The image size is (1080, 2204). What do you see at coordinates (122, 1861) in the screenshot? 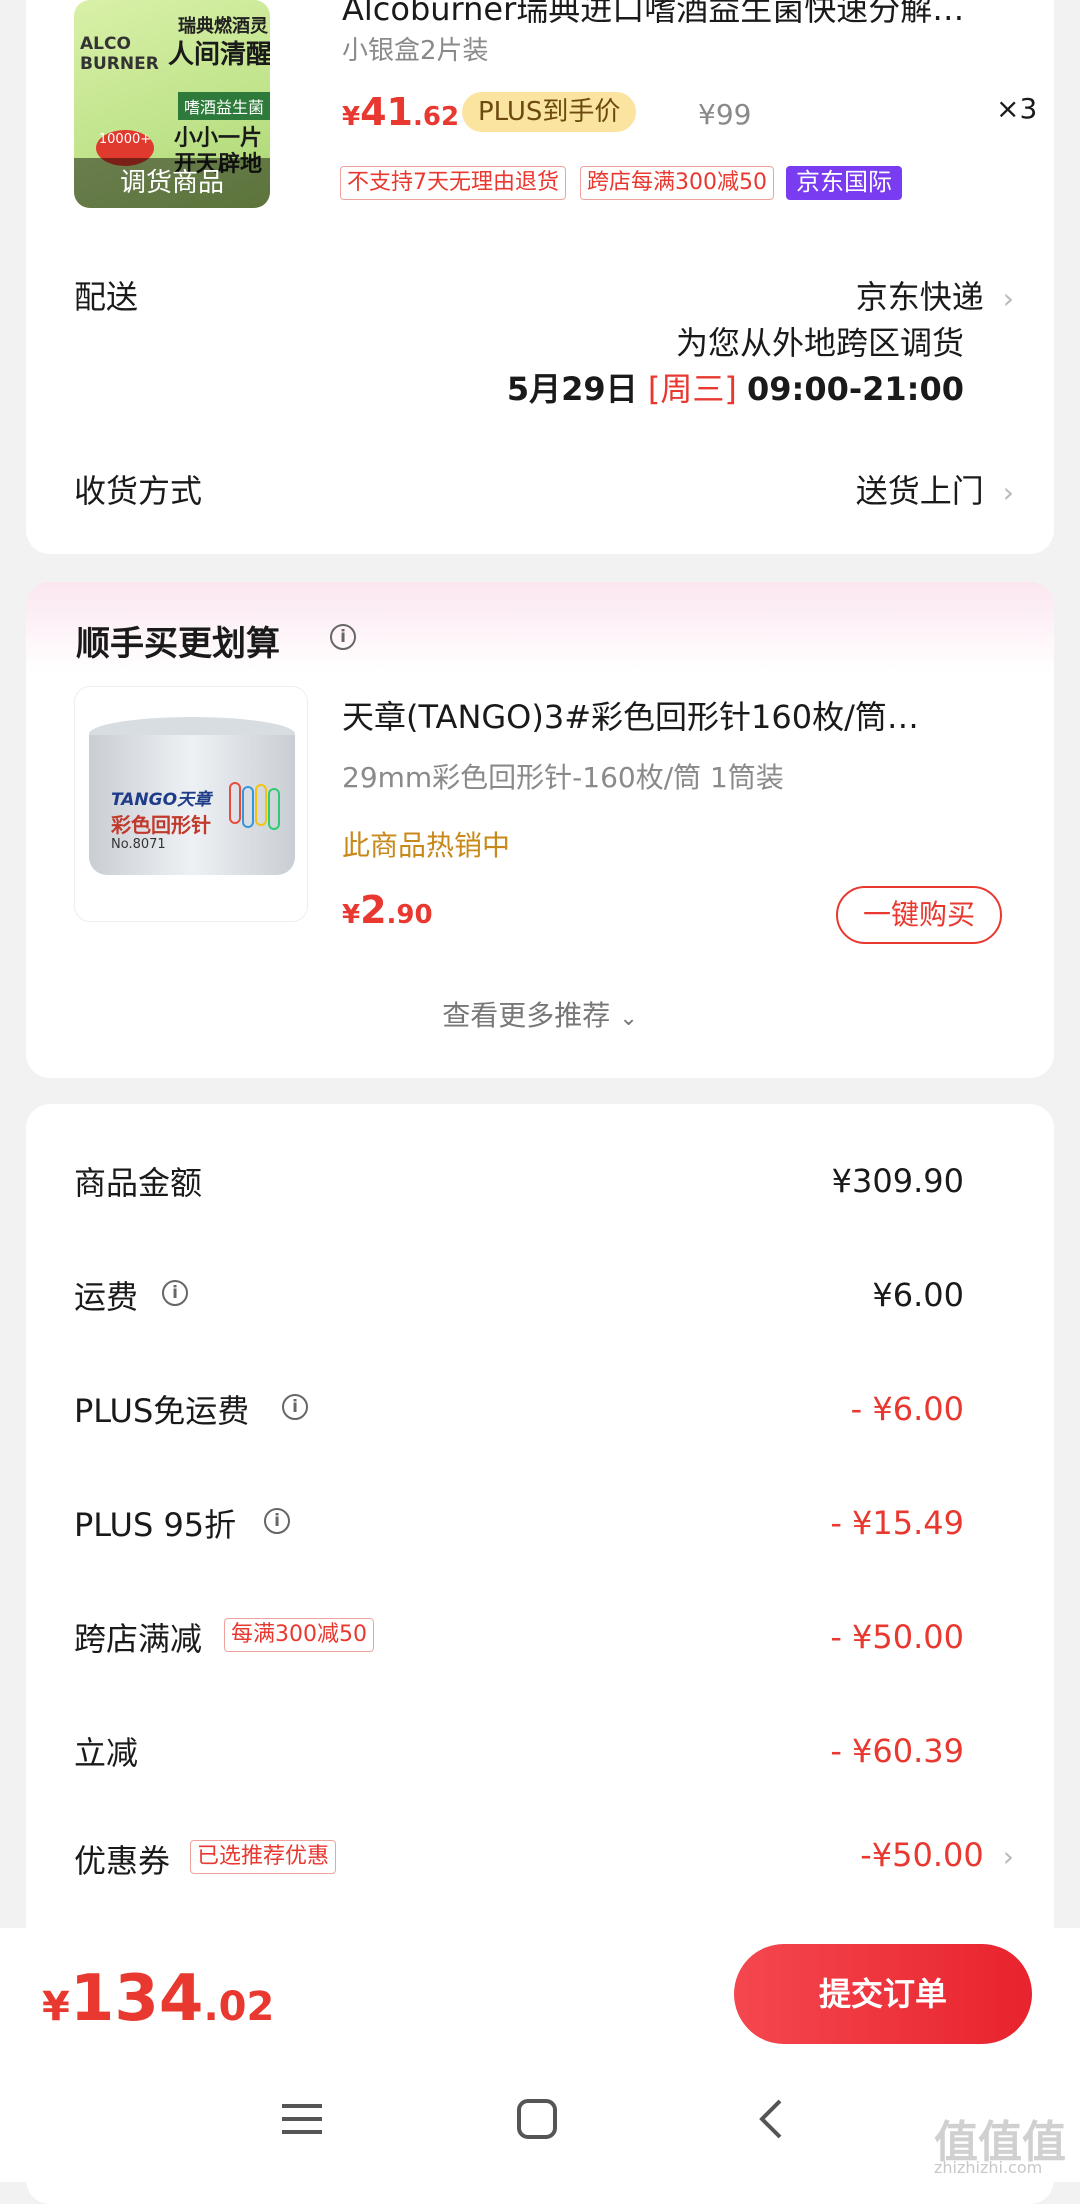
I see `summary-coupon-label: 优惠券` at bounding box center [122, 1861].